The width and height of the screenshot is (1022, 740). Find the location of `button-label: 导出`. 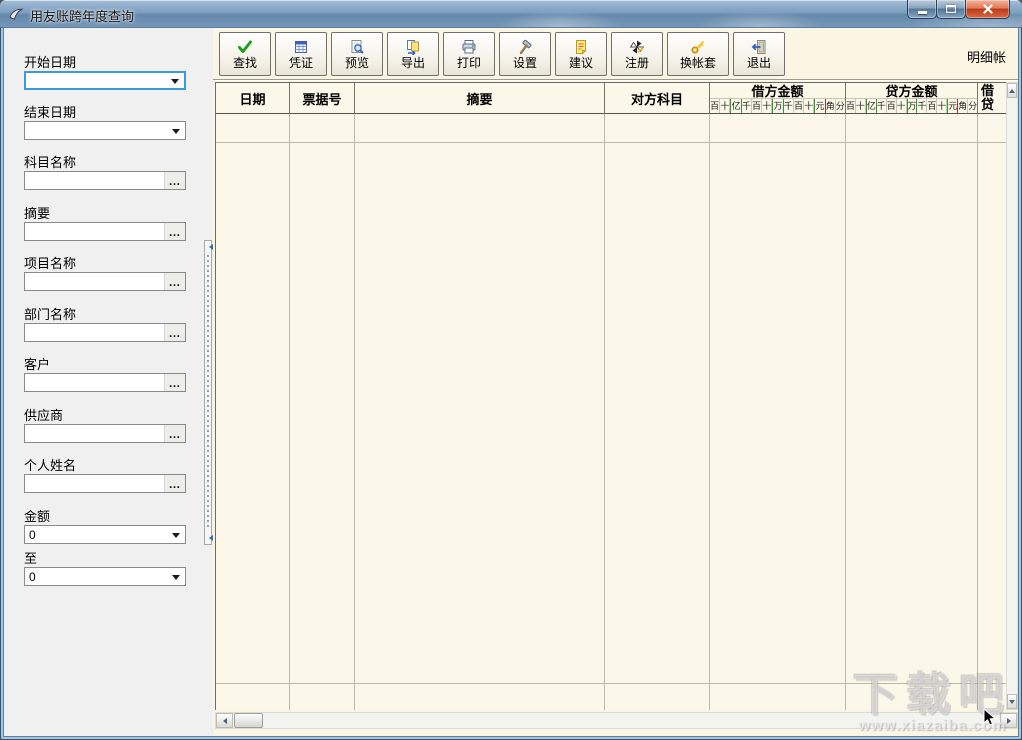

button-label: 导出 is located at coordinates (412, 62).